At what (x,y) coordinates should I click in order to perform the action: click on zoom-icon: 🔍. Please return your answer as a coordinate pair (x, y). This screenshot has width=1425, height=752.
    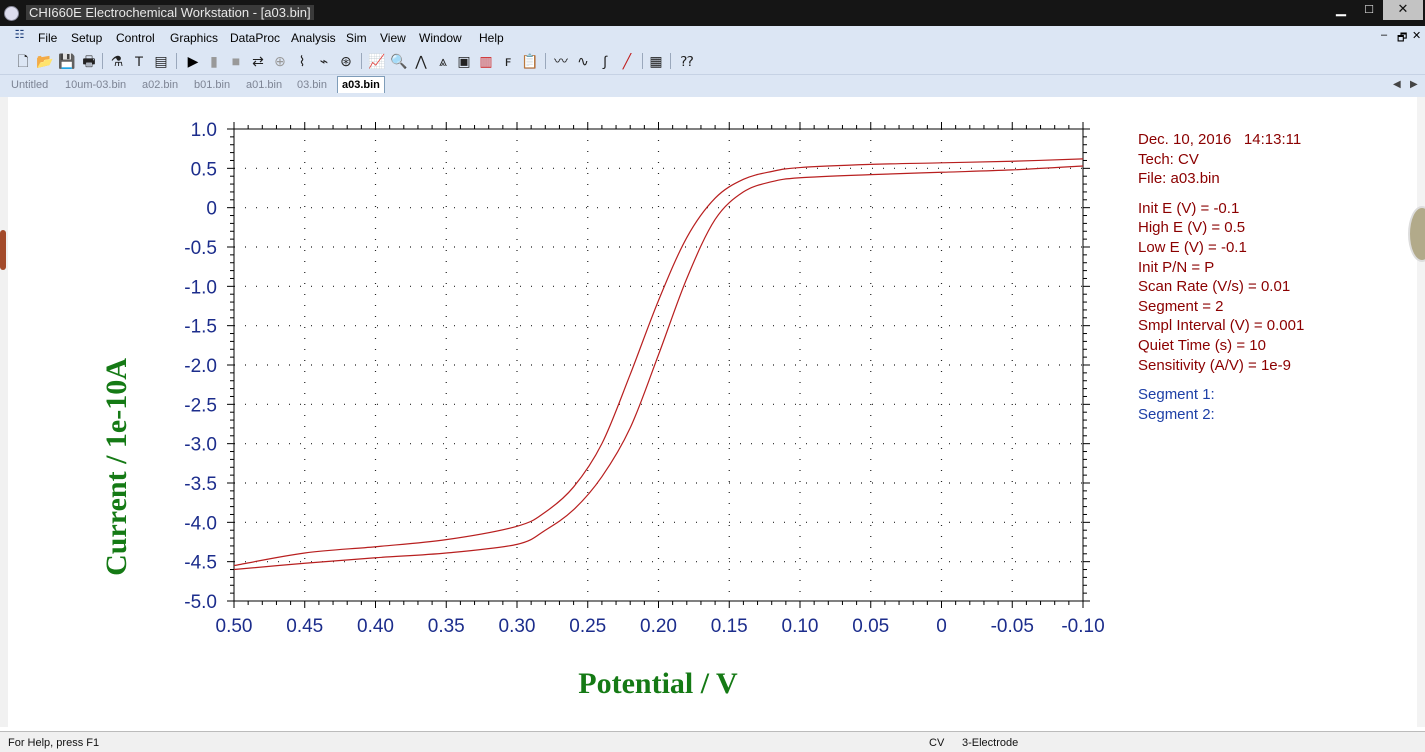
    Looking at the image, I should click on (399, 61).